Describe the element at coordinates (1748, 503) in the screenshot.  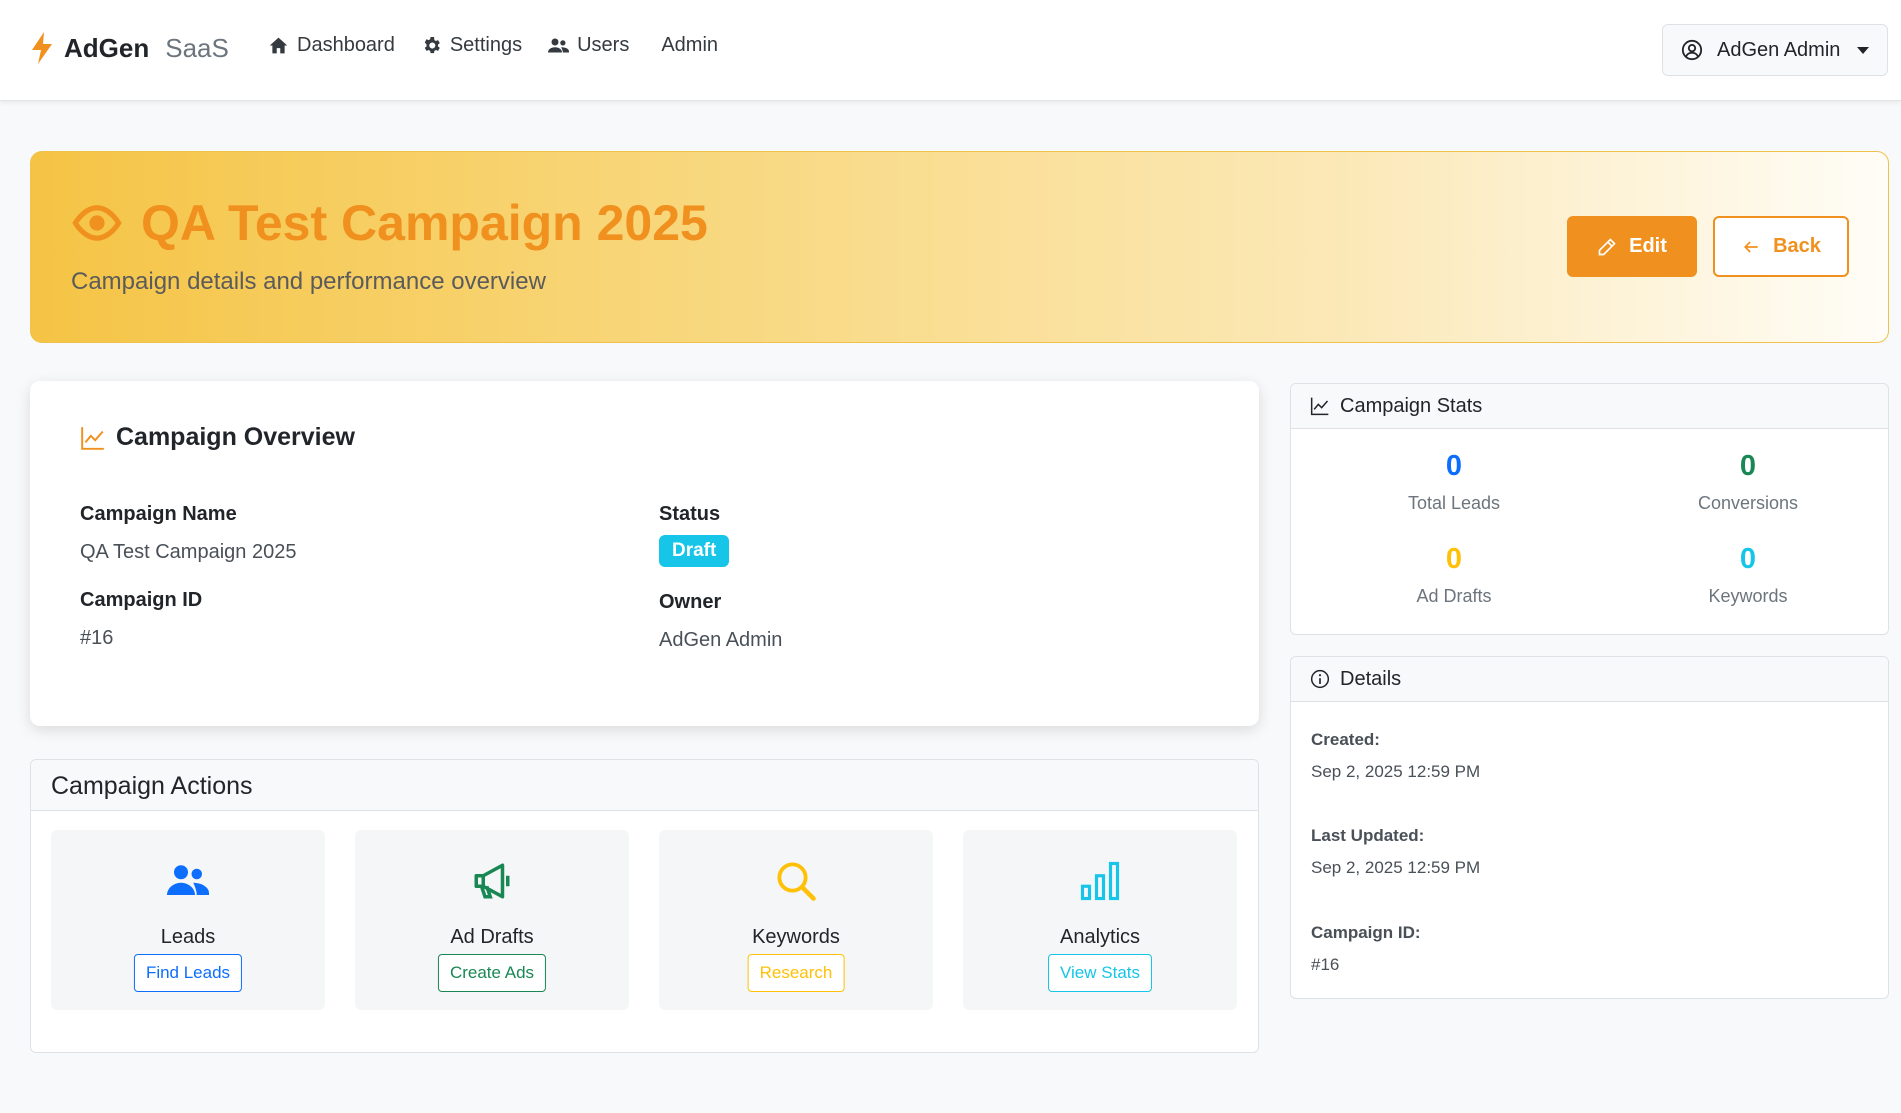
I see `stat-conversions-label: Conversions` at that location.